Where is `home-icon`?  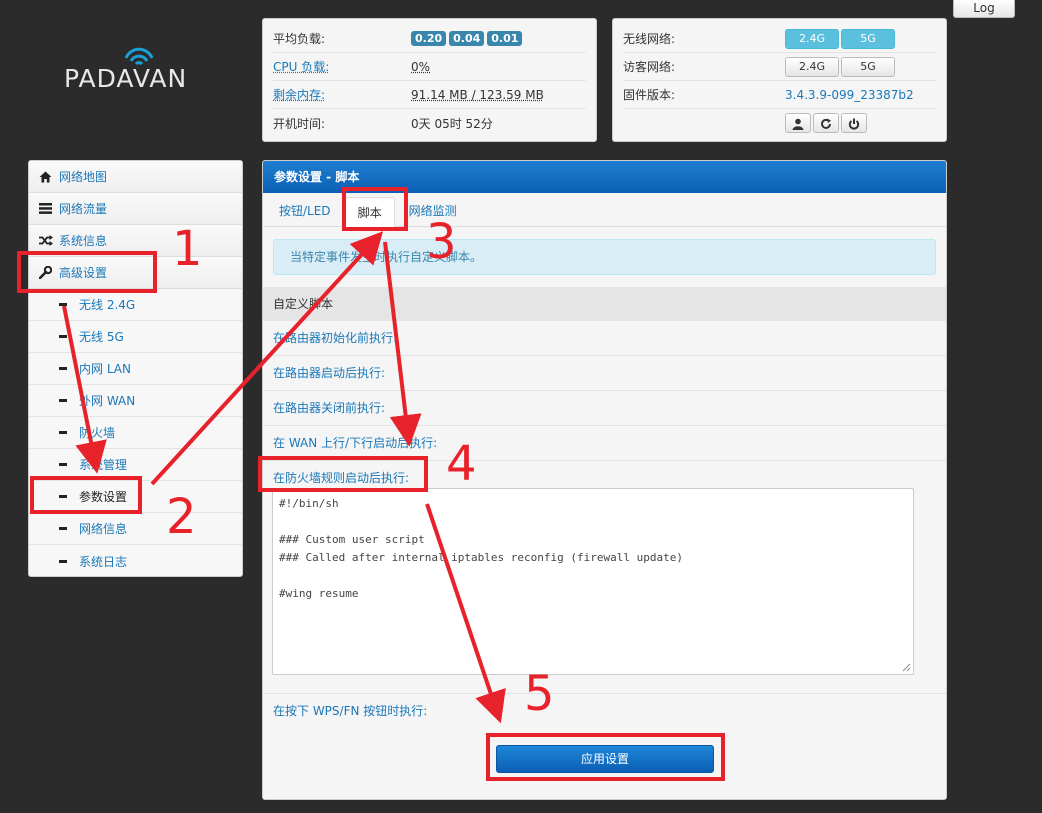 home-icon is located at coordinates (49, 177).